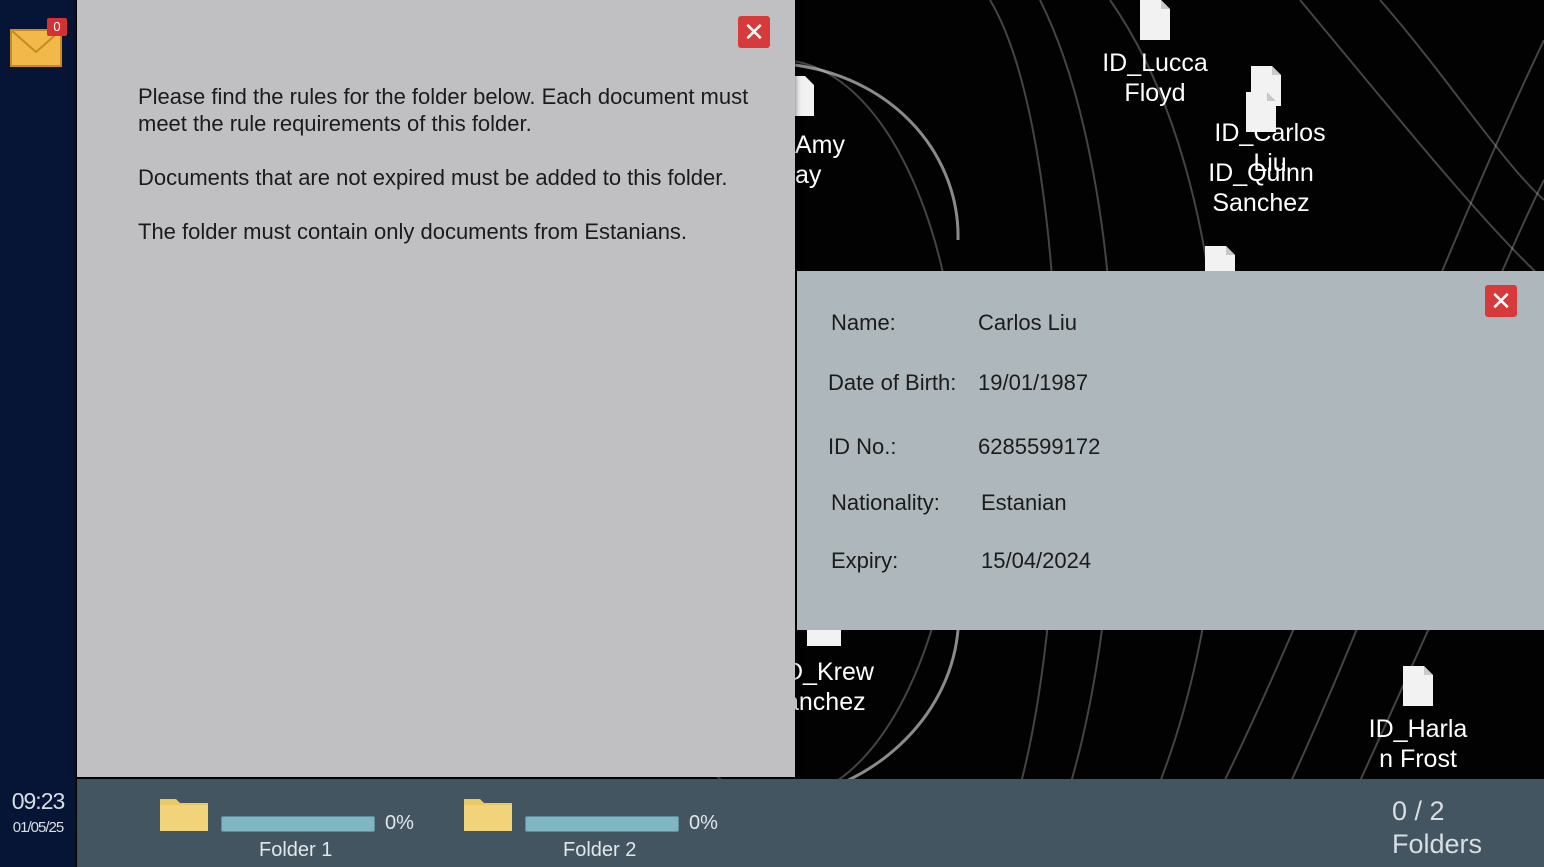  What do you see at coordinates (1418, 811) in the screenshot?
I see `folder-count-value: 0 / 2` at bounding box center [1418, 811].